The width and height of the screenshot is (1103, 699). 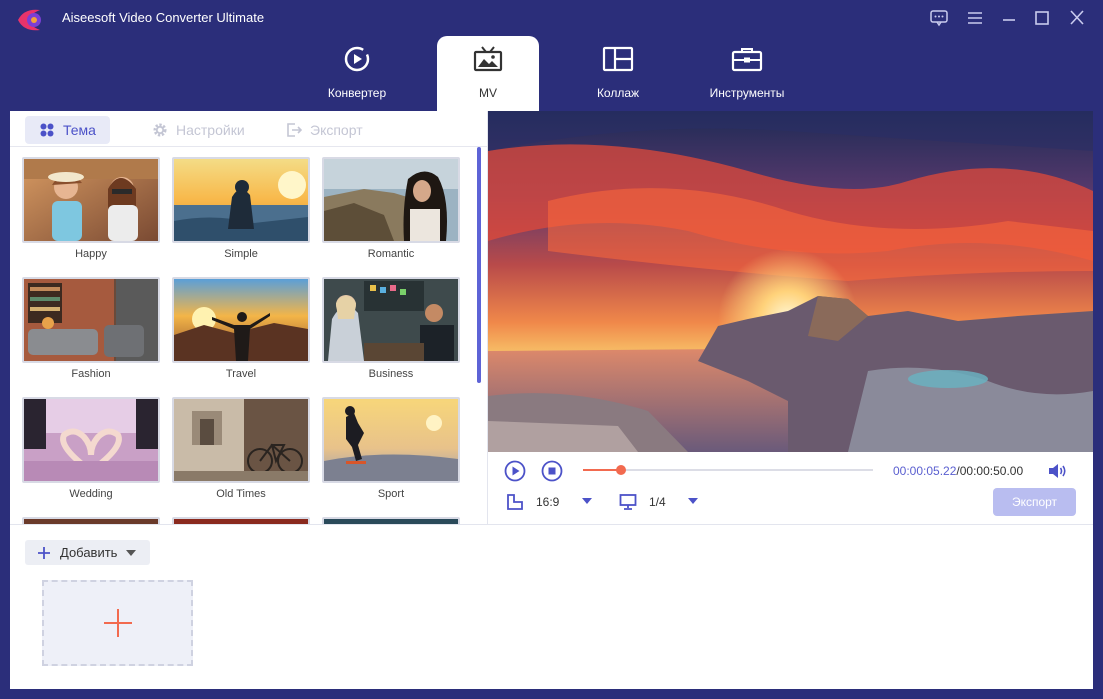 I want to click on theme-tile-happy, so click(x=91, y=200).